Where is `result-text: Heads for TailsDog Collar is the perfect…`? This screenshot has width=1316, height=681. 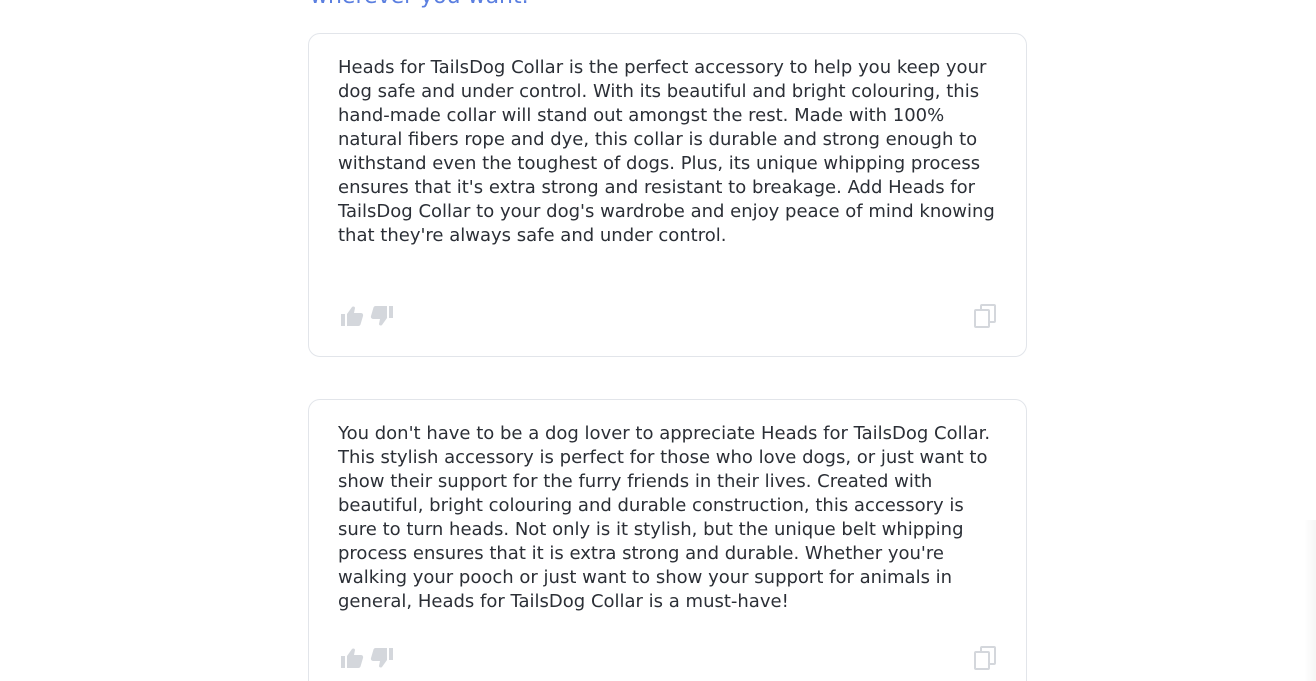 result-text: Heads for TailsDog Collar is the perfect… is located at coordinates (666, 151).